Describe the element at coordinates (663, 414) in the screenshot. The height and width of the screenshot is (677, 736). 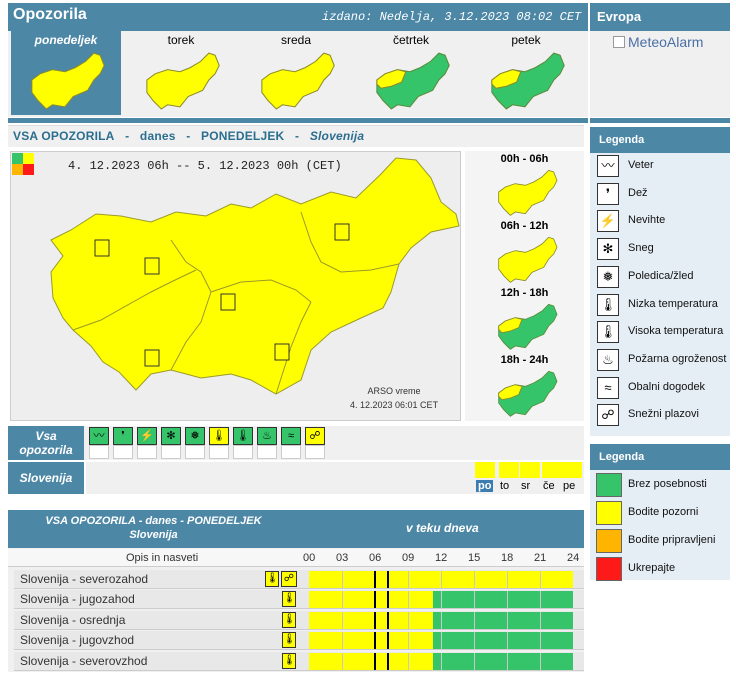
I see `legend-item-label: Snežni plazovi` at that location.